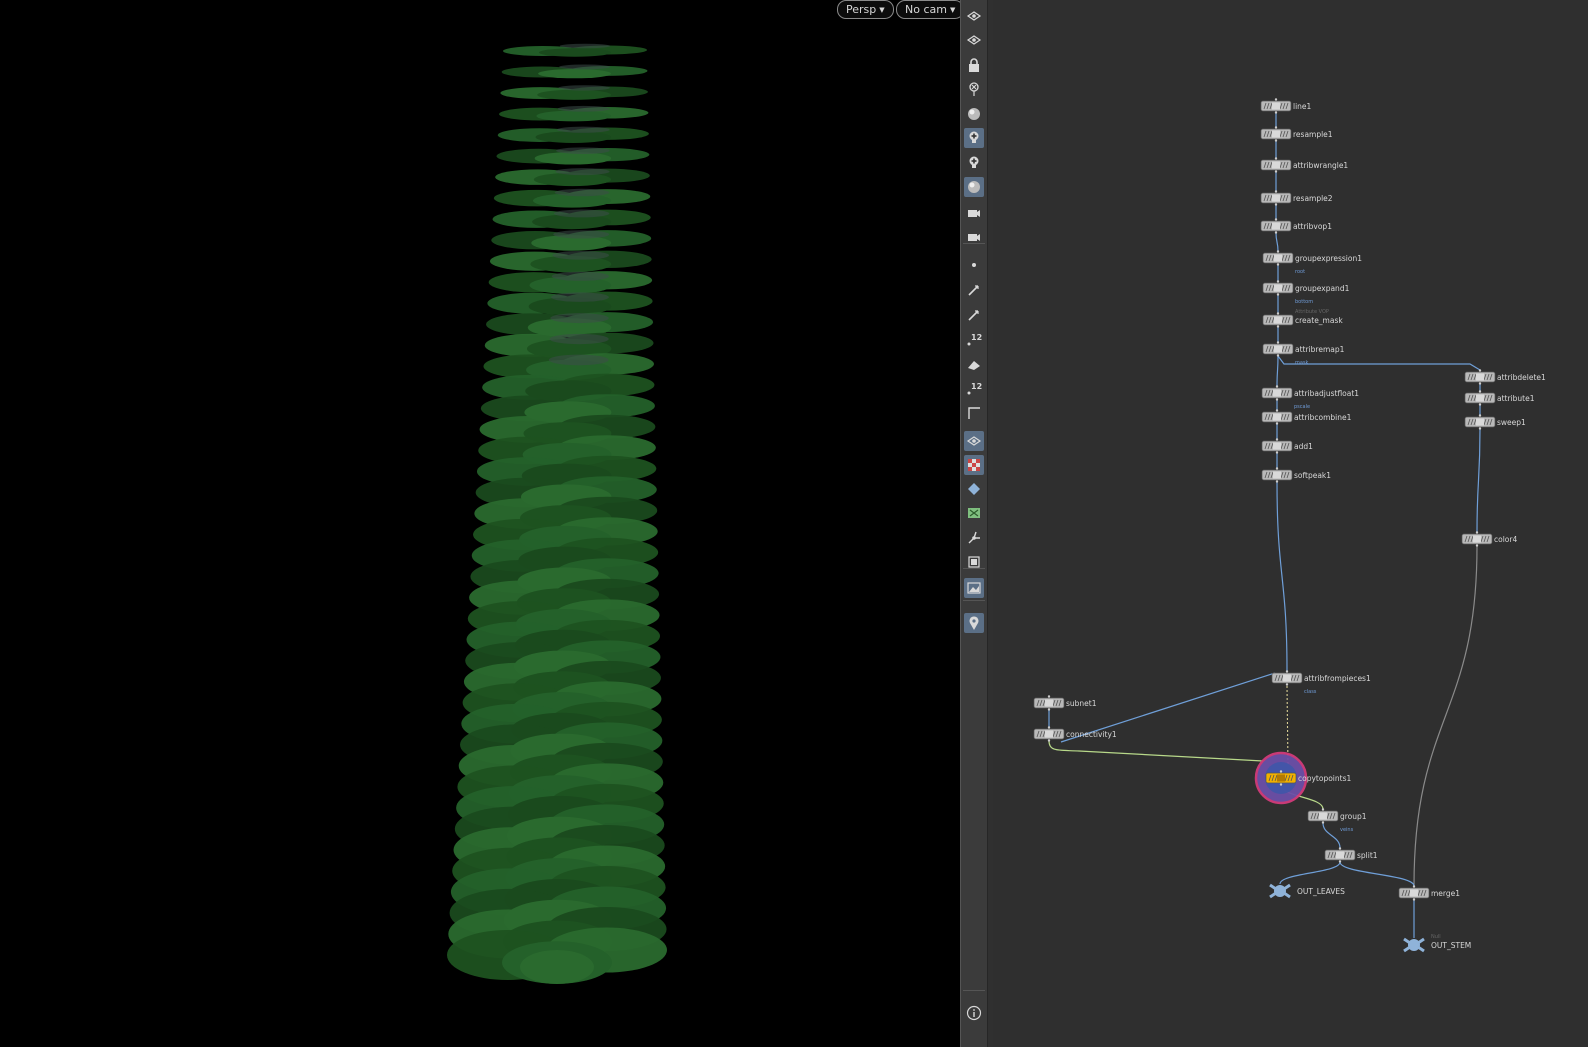 This screenshot has width=1588, height=1047. I want to click on brush-icon, so click(974, 315).